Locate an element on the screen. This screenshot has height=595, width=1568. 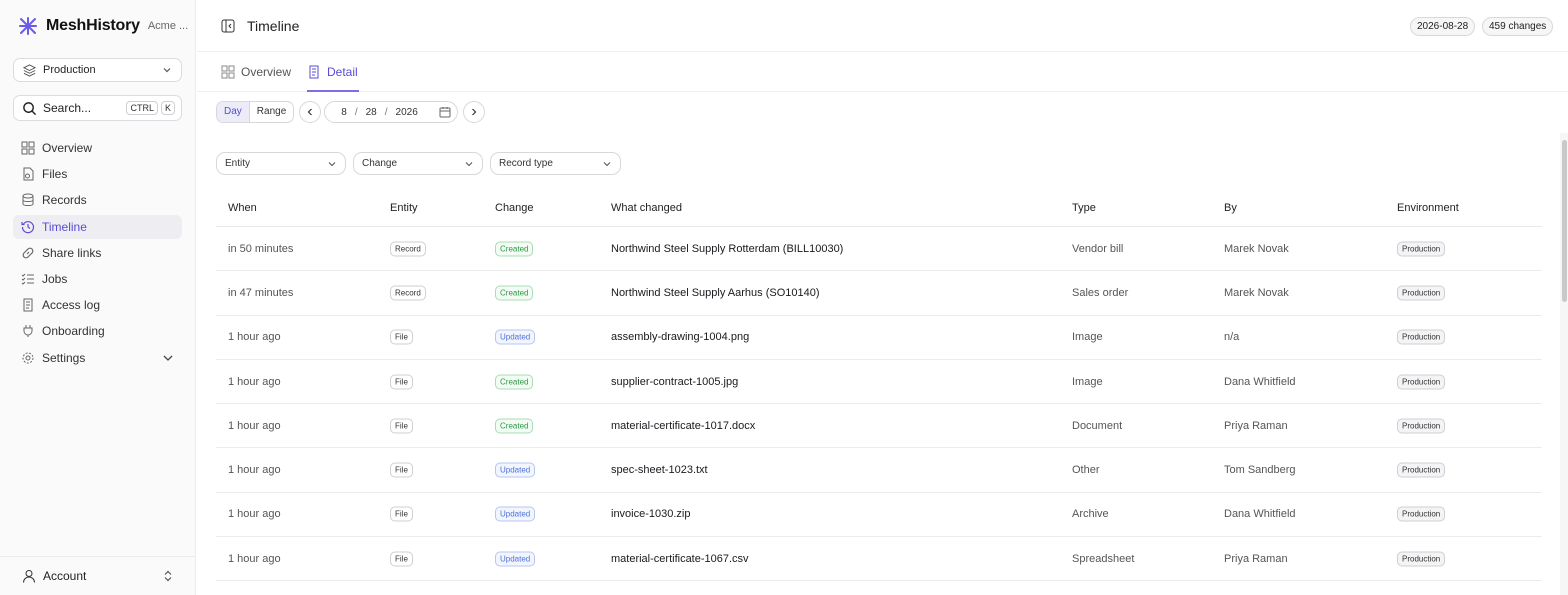
account-label: Account is located at coordinates (65, 576).